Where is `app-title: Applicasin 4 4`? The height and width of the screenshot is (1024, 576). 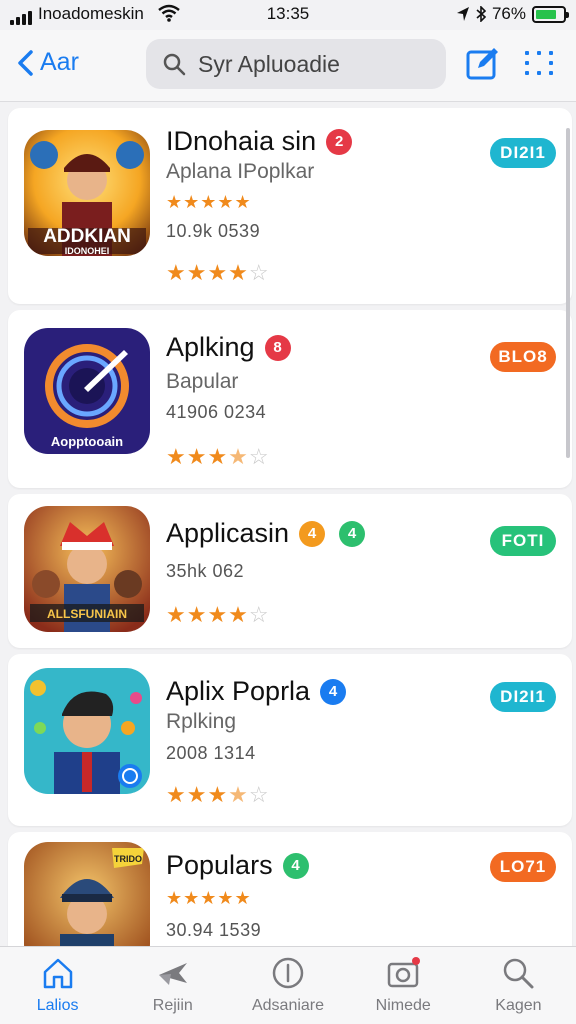 app-title: Applicasin 4 4 is located at coordinates (266, 533).